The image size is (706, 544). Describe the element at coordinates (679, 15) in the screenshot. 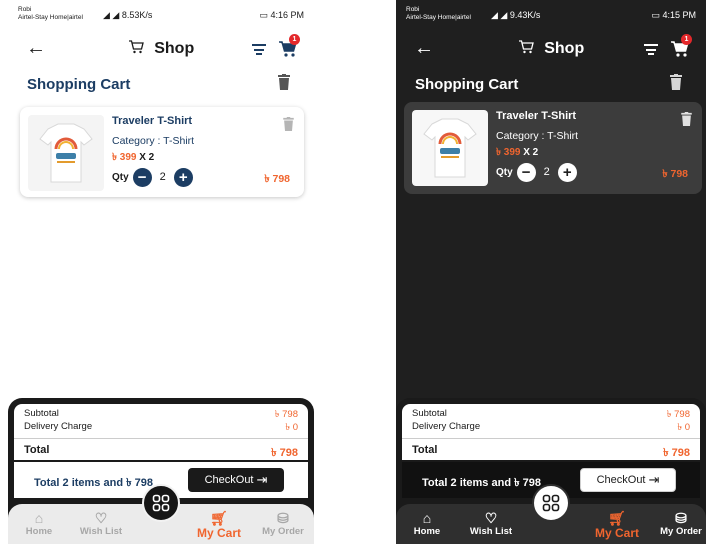

I see `time-label: 4:15 PM` at that location.